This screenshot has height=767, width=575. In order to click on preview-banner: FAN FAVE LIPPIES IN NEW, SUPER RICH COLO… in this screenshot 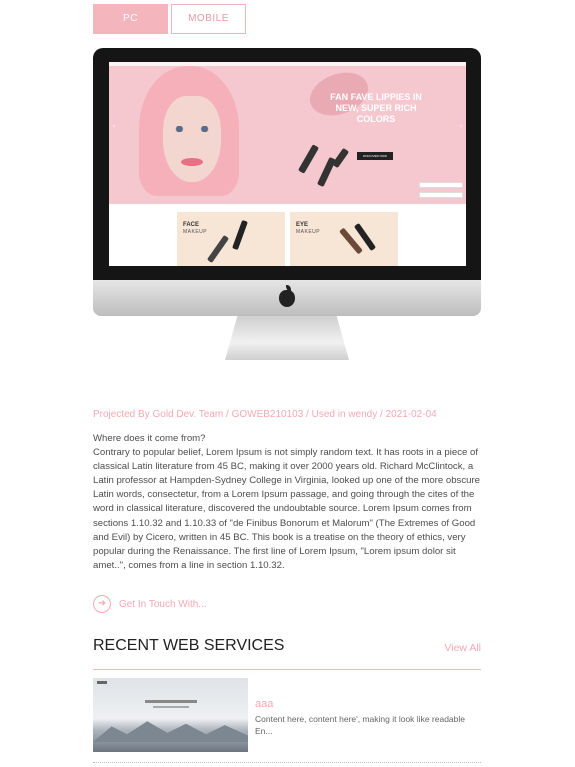, I will do `click(287, 133)`.